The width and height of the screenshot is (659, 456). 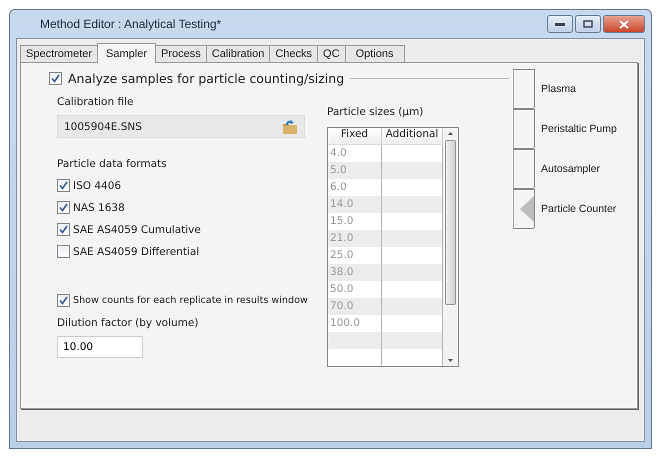 I want to click on field-label: Dilution factor (by volume), so click(x=128, y=323).